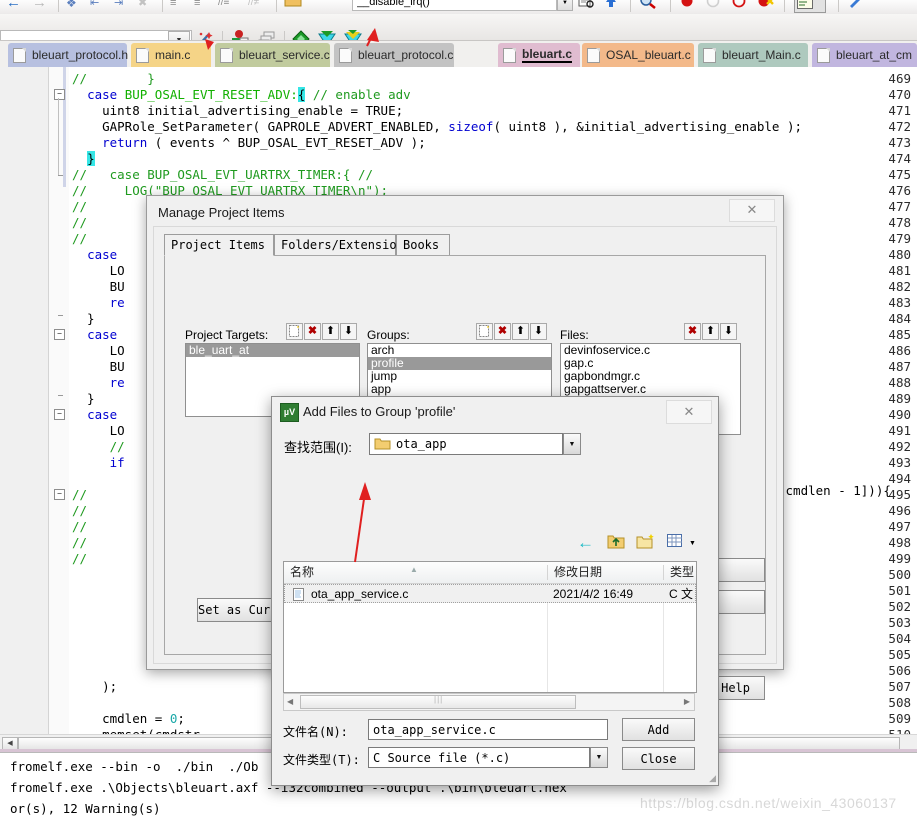 The image size is (917, 826). I want to click on editor-tab-bleuart-at-cm: bleuart_at_cm, so click(864, 55).